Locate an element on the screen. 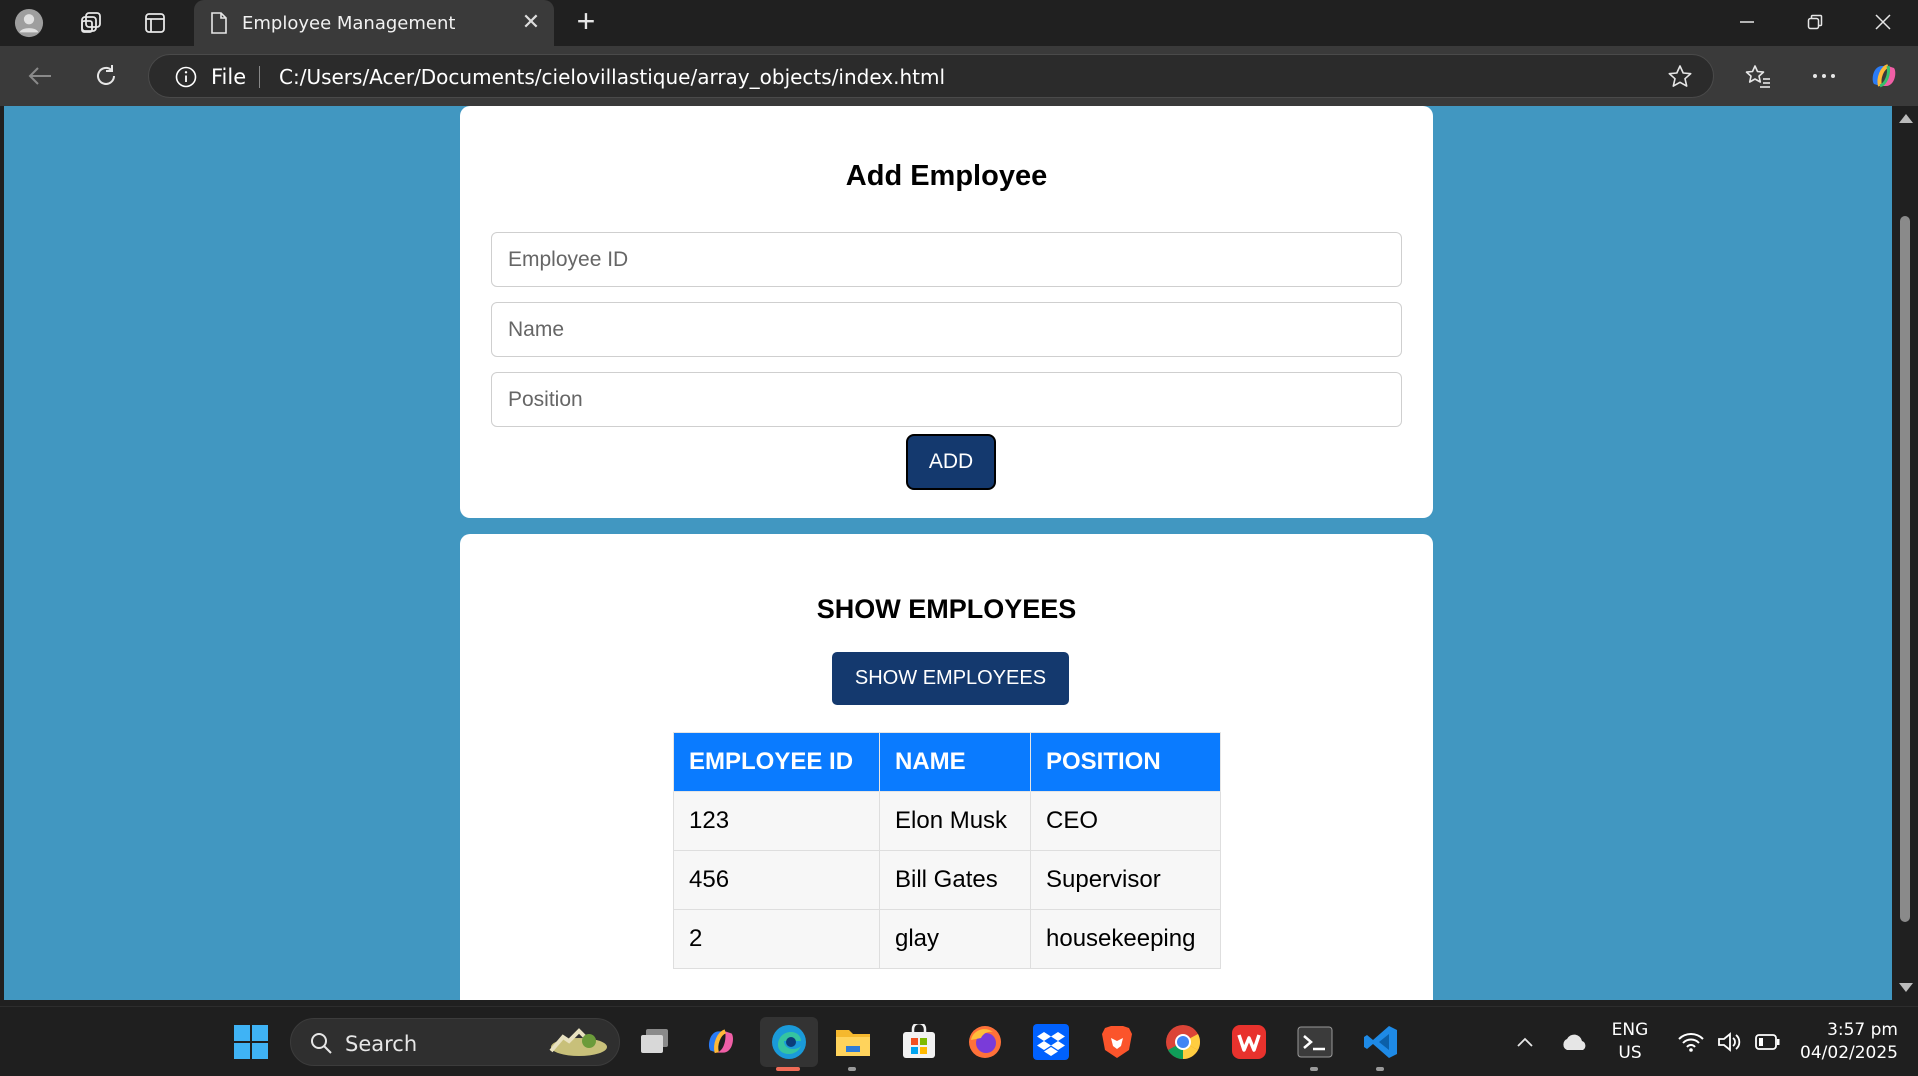  close-window-icon is located at coordinates (1883, 22).